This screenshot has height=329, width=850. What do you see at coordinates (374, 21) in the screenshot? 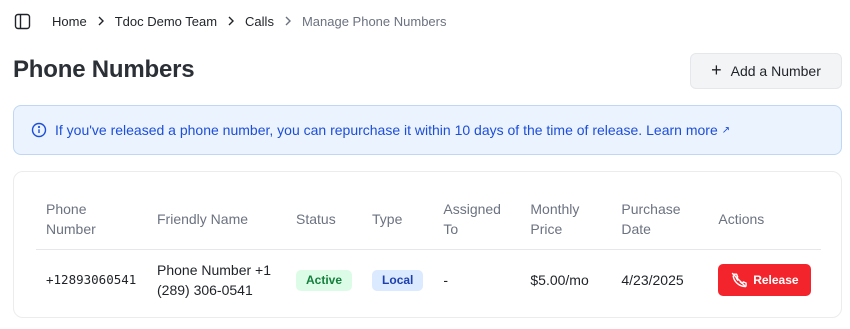
I see `breadcrumb-current: Manage Phone Numbers` at bounding box center [374, 21].